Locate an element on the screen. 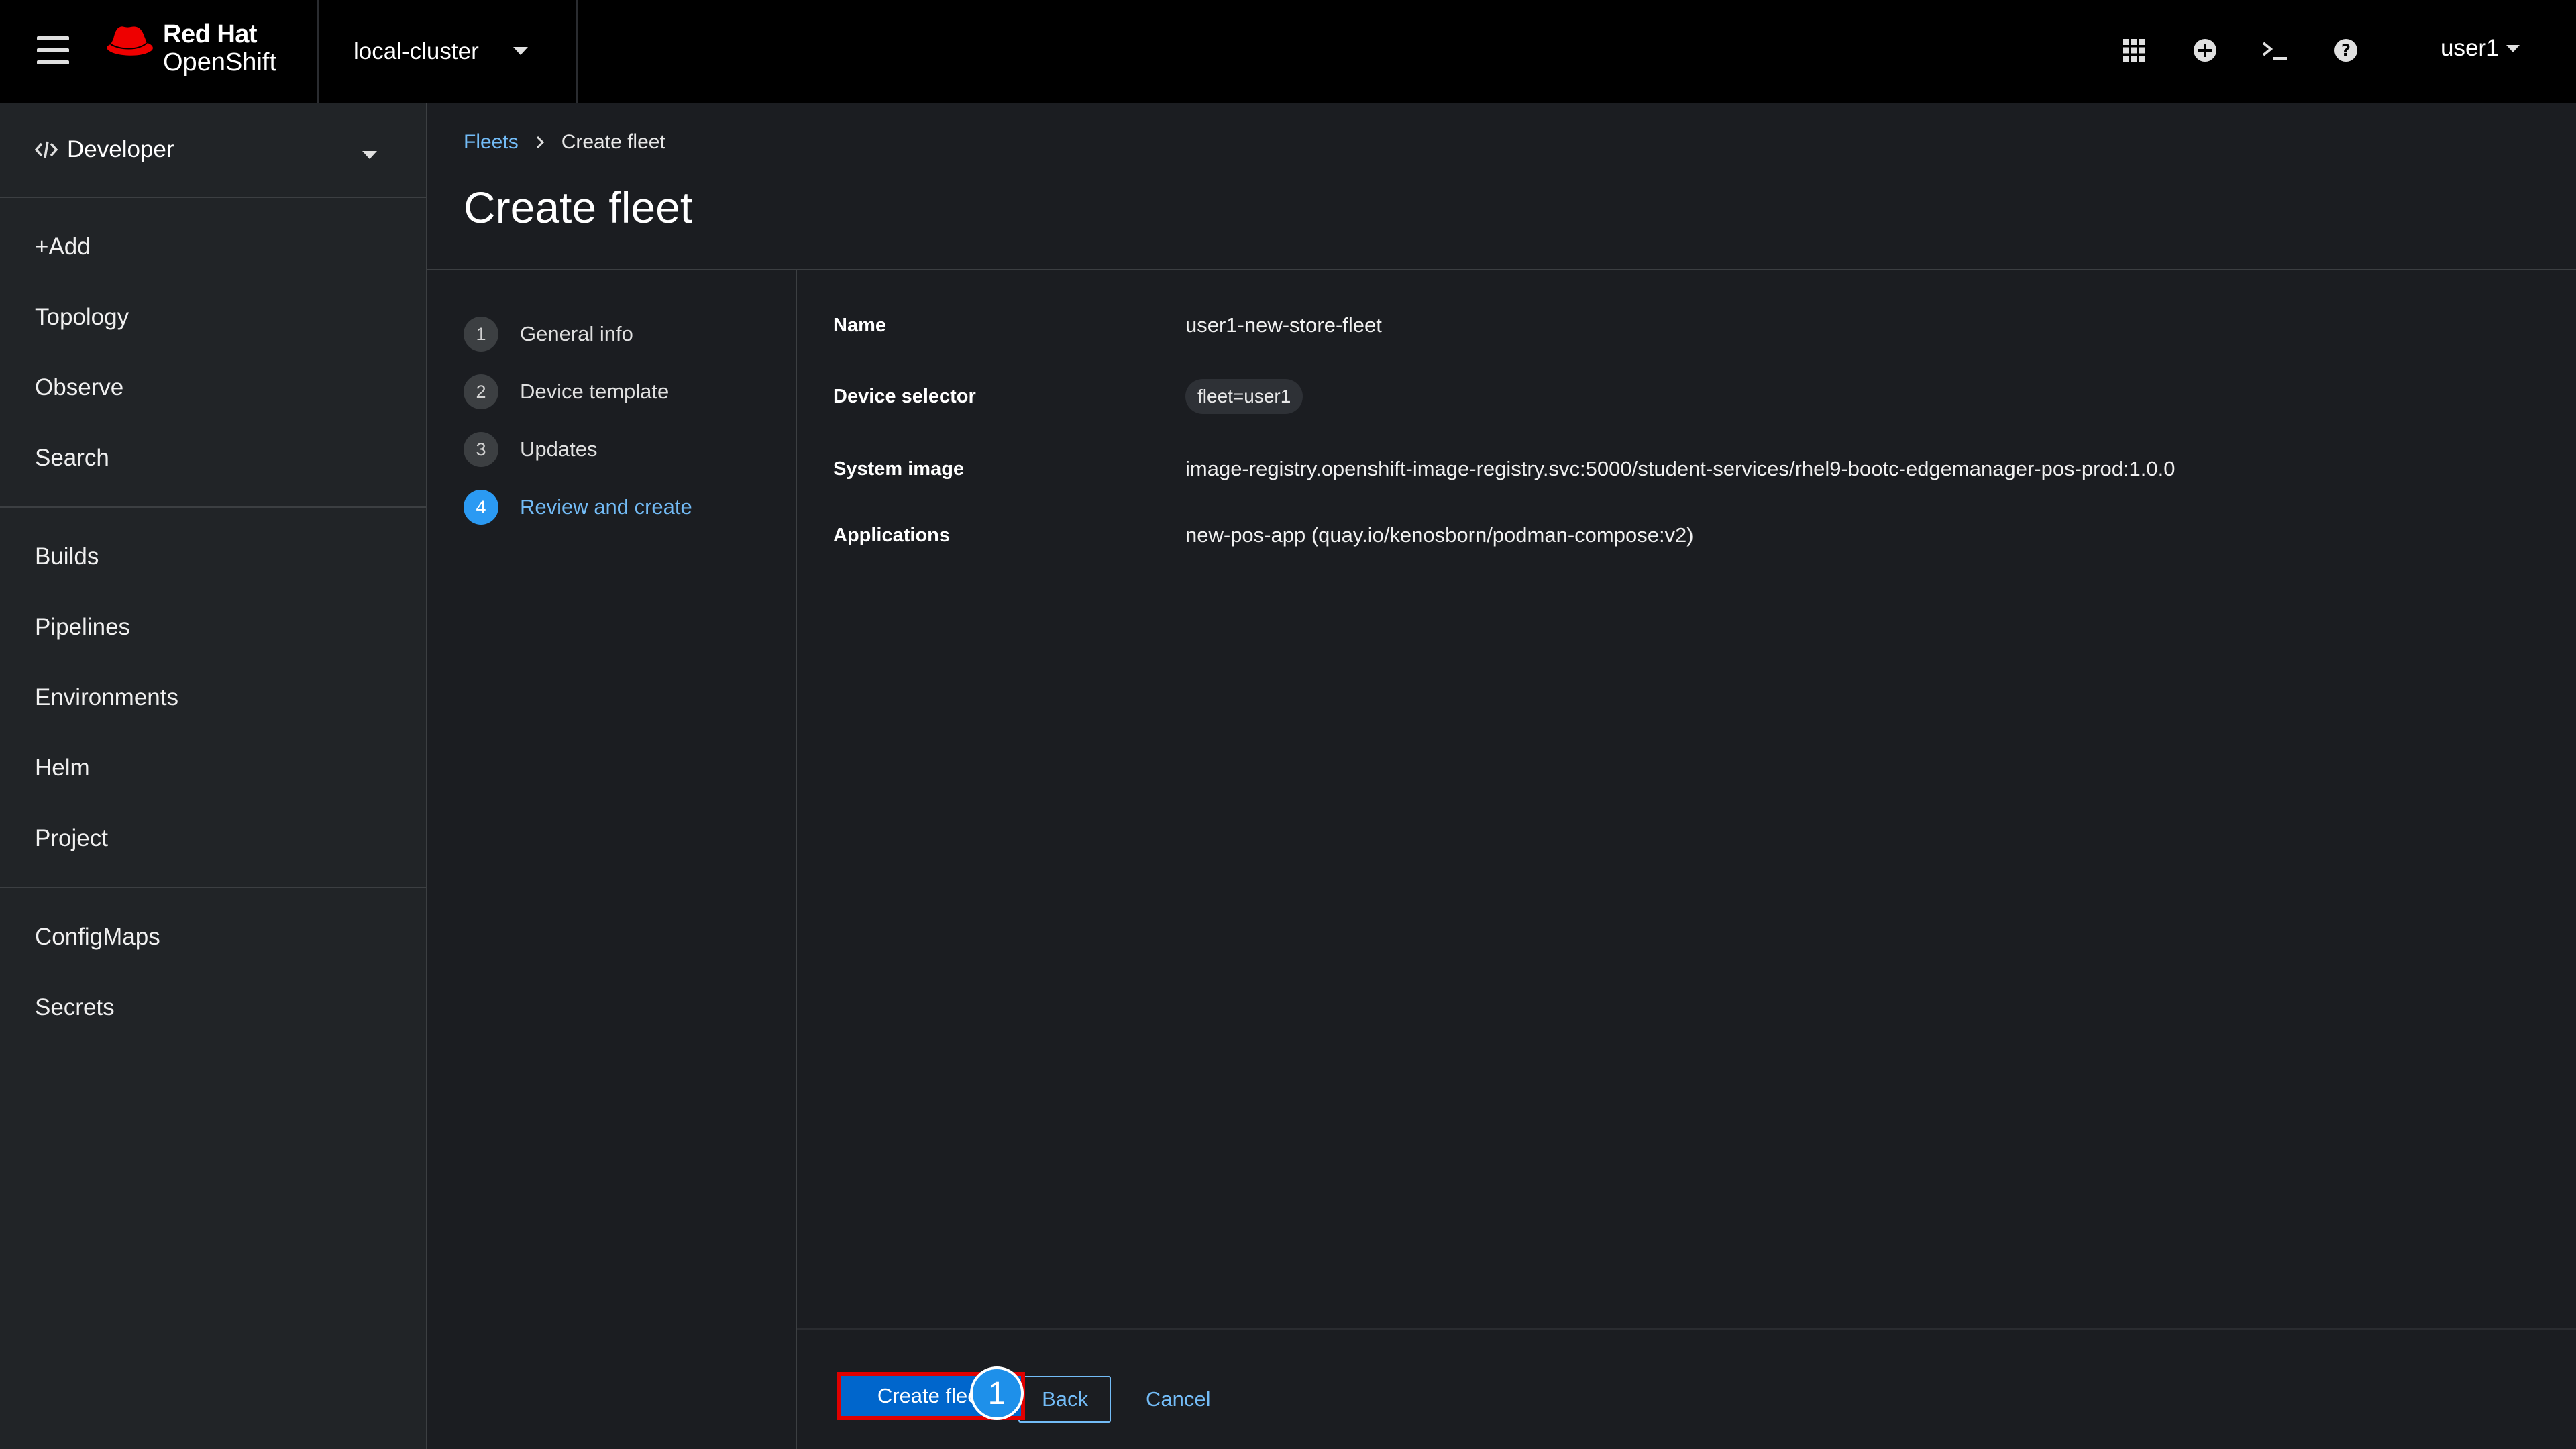 The height and width of the screenshot is (1449, 2576). wizard-step-device-template: 2 Device template is located at coordinates (611, 392).